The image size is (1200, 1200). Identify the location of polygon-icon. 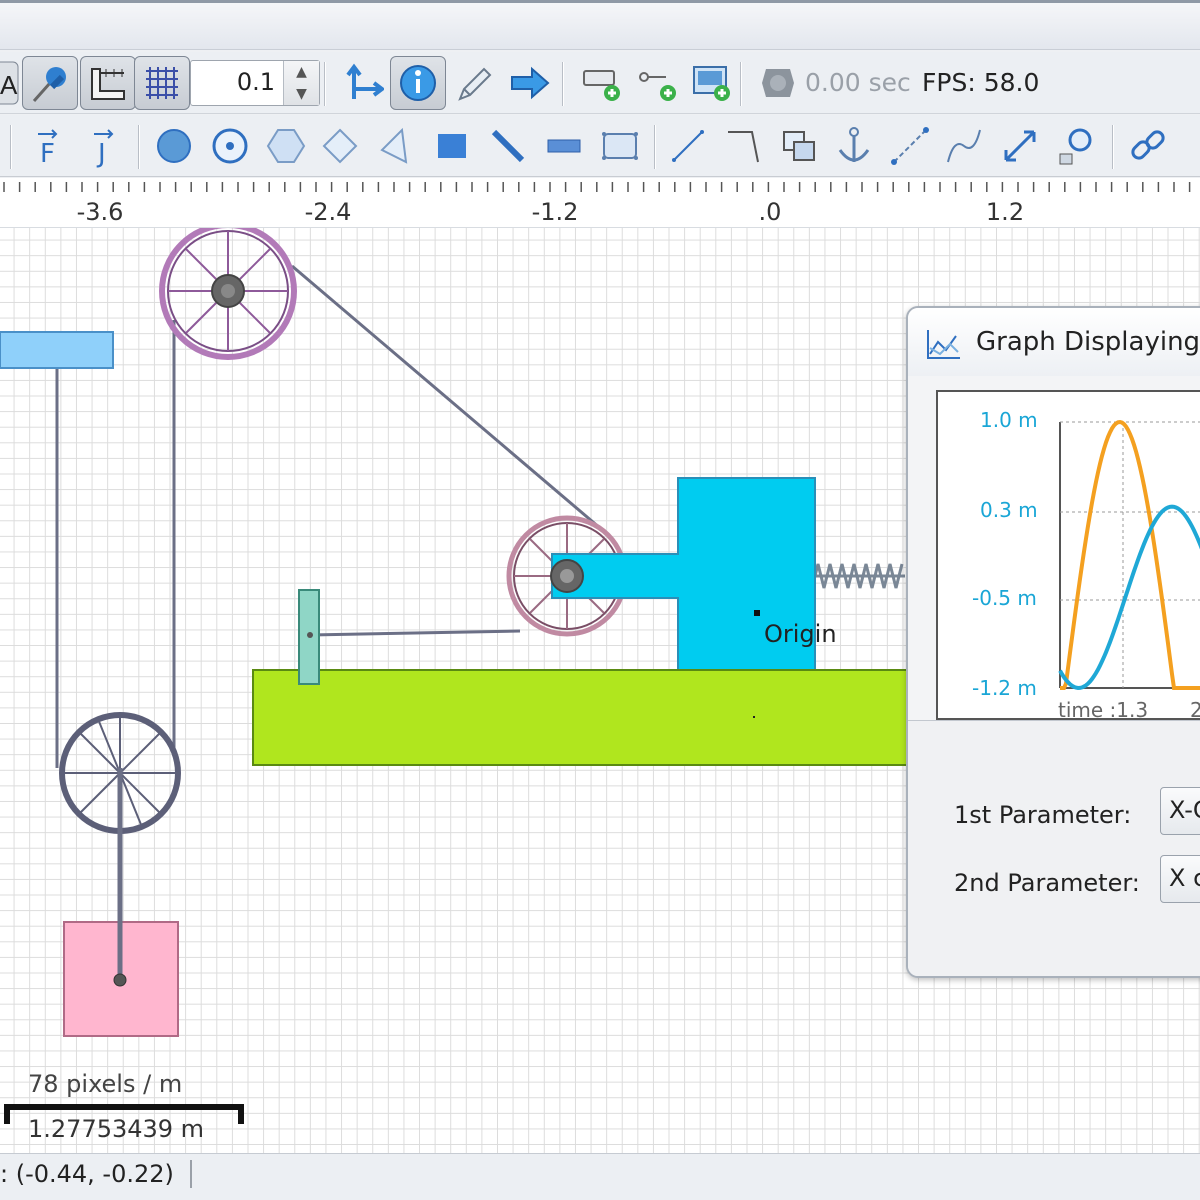
(286, 146).